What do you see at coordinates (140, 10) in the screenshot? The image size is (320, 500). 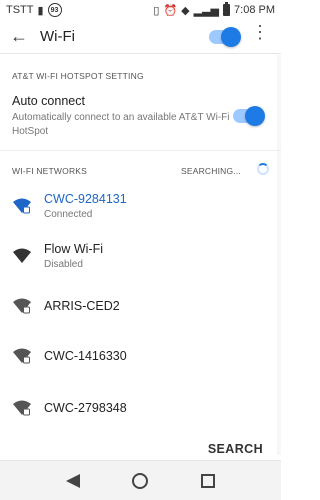 I see `status-bar: TSTT ▮ 93 ▯ ⏰ ◆ ▂▃▅ 7:08 PM` at bounding box center [140, 10].